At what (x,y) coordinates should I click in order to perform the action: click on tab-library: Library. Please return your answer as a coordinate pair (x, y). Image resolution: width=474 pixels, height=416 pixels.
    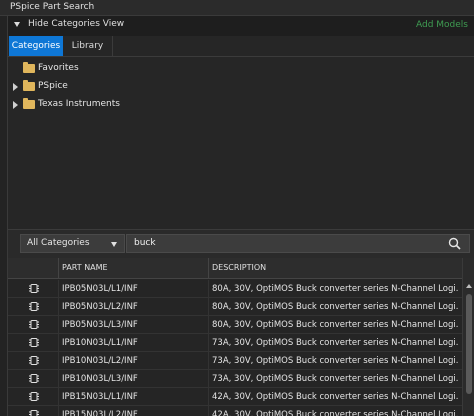
    Looking at the image, I should click on (88, 46).